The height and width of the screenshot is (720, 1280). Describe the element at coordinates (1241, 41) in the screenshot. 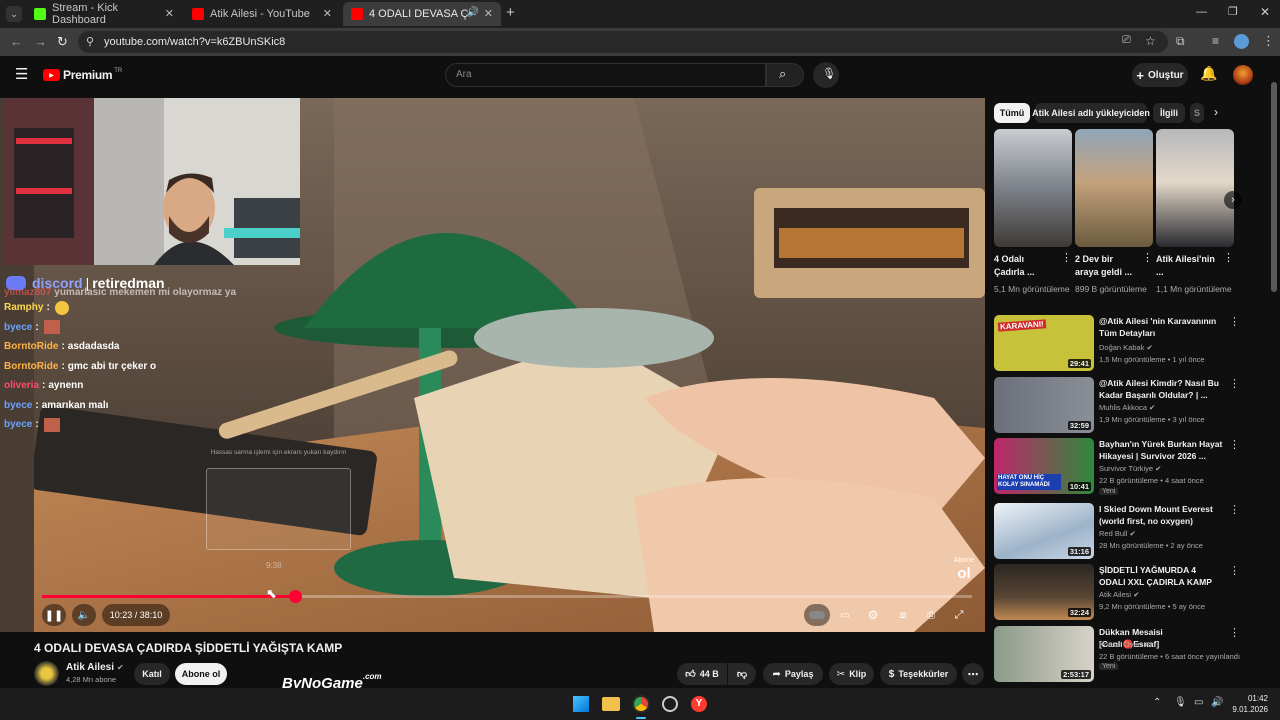

I see `profile-avatar-icon` at that location.